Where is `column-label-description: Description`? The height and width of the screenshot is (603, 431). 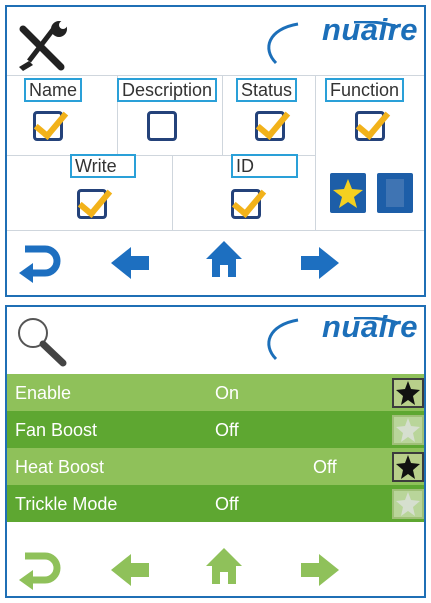
column-label-description: Description is located at coordinates (167, 90).